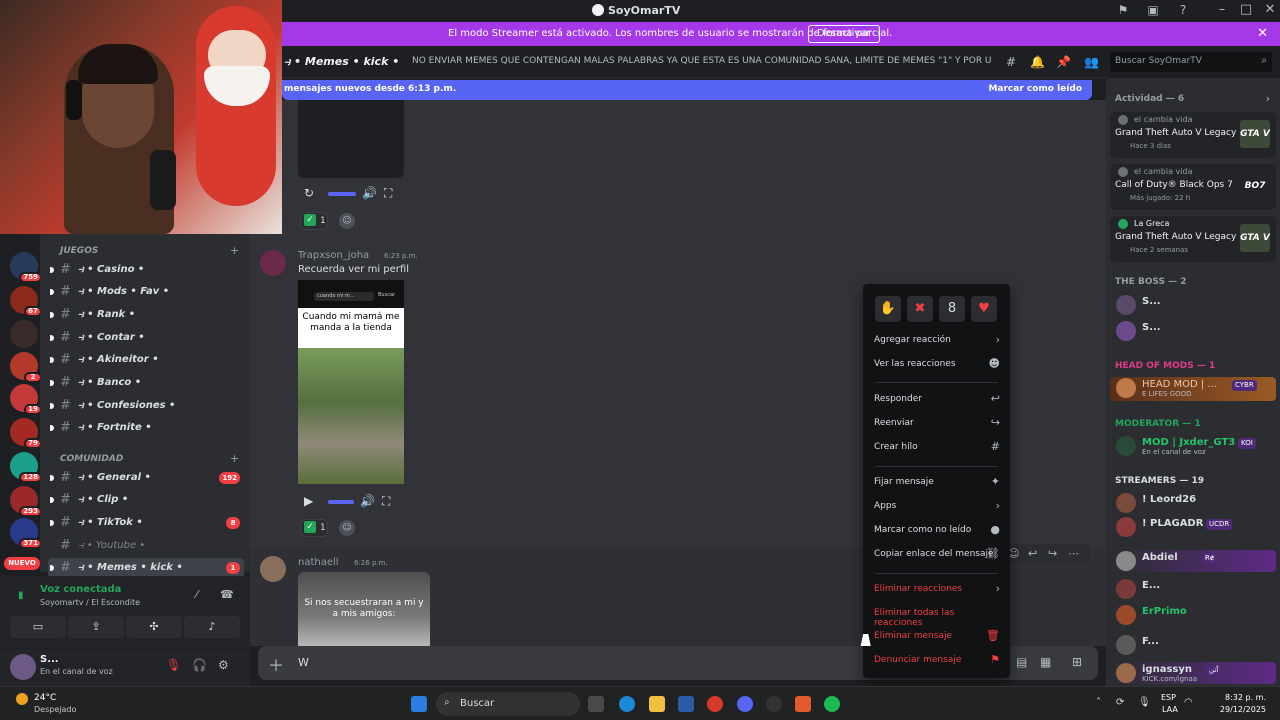  I want to click on search-input: Buscar SoyOmarTV ⌕, so click(1191, 62).